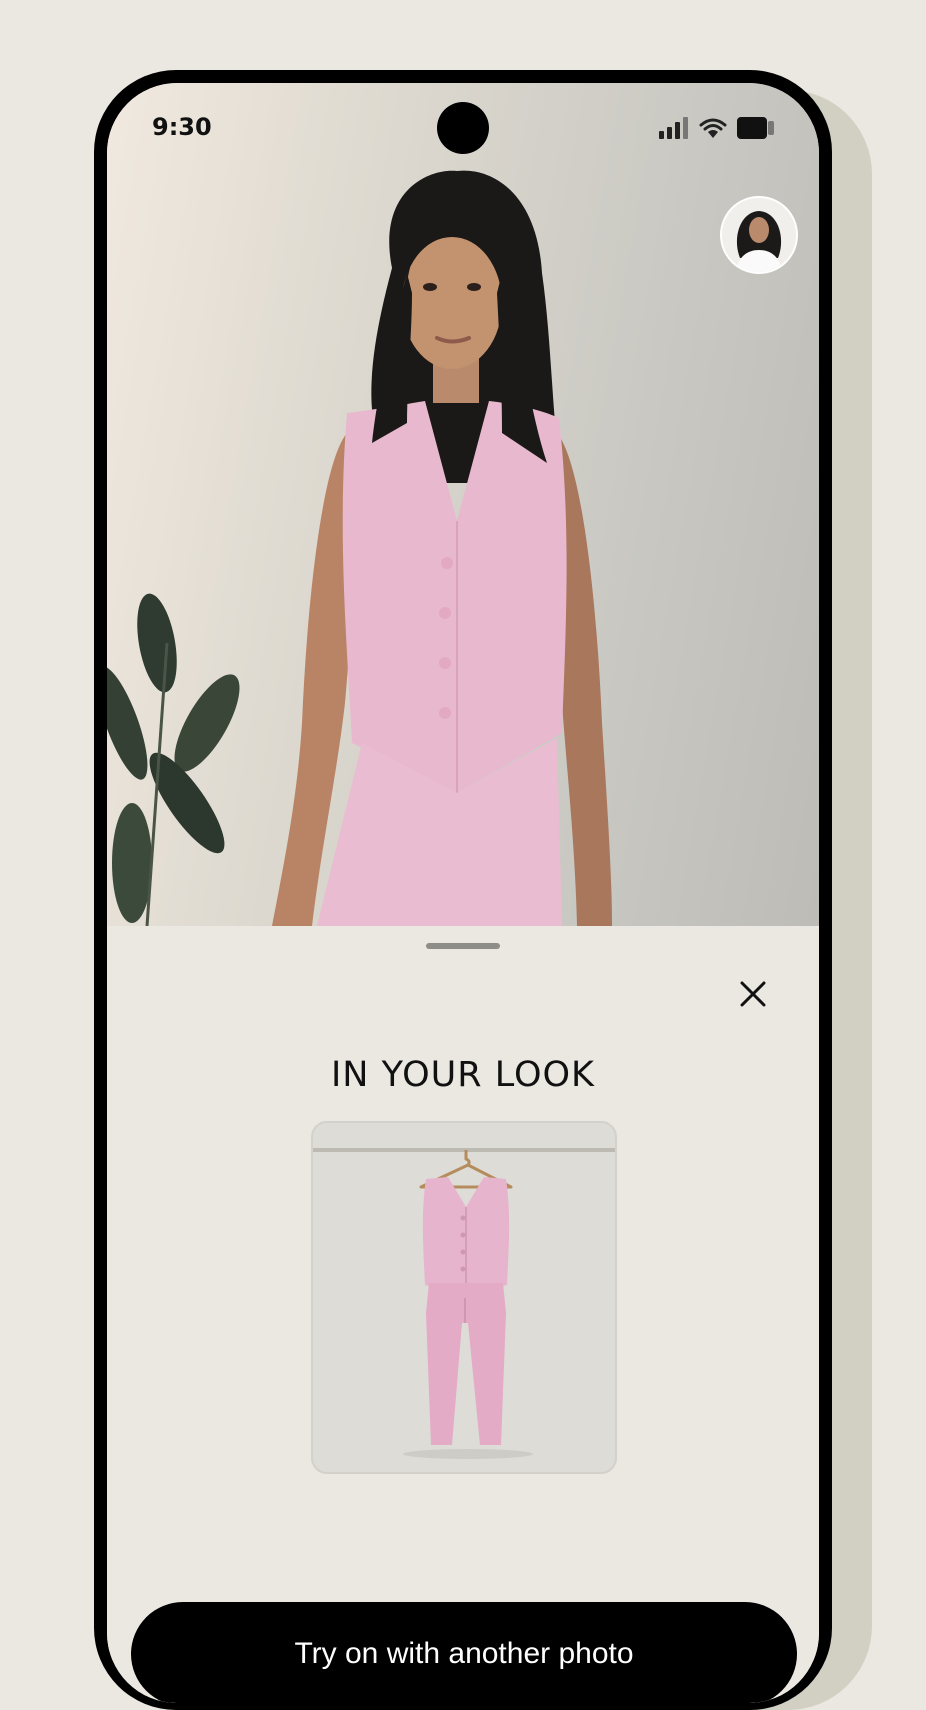  Describe the element at coordinates (464, 1652) in the screenshot. I see `try-on-another-photo-button: Try on with another photo` at that location.